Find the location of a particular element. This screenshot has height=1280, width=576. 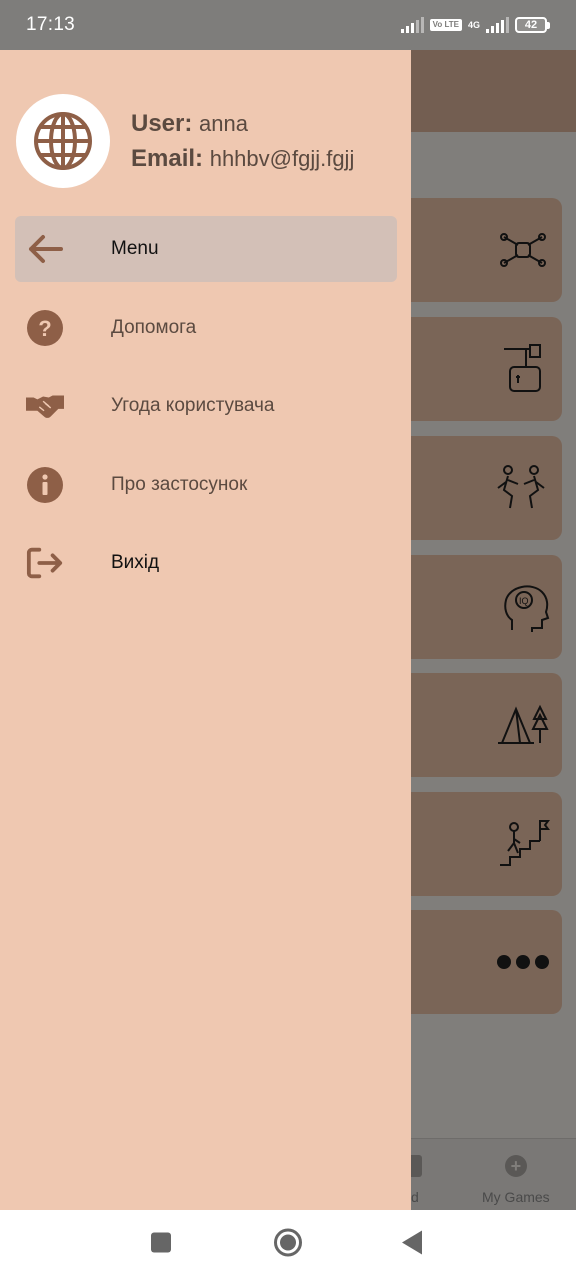

signal-2-icon is located at coordinates (497, 25).